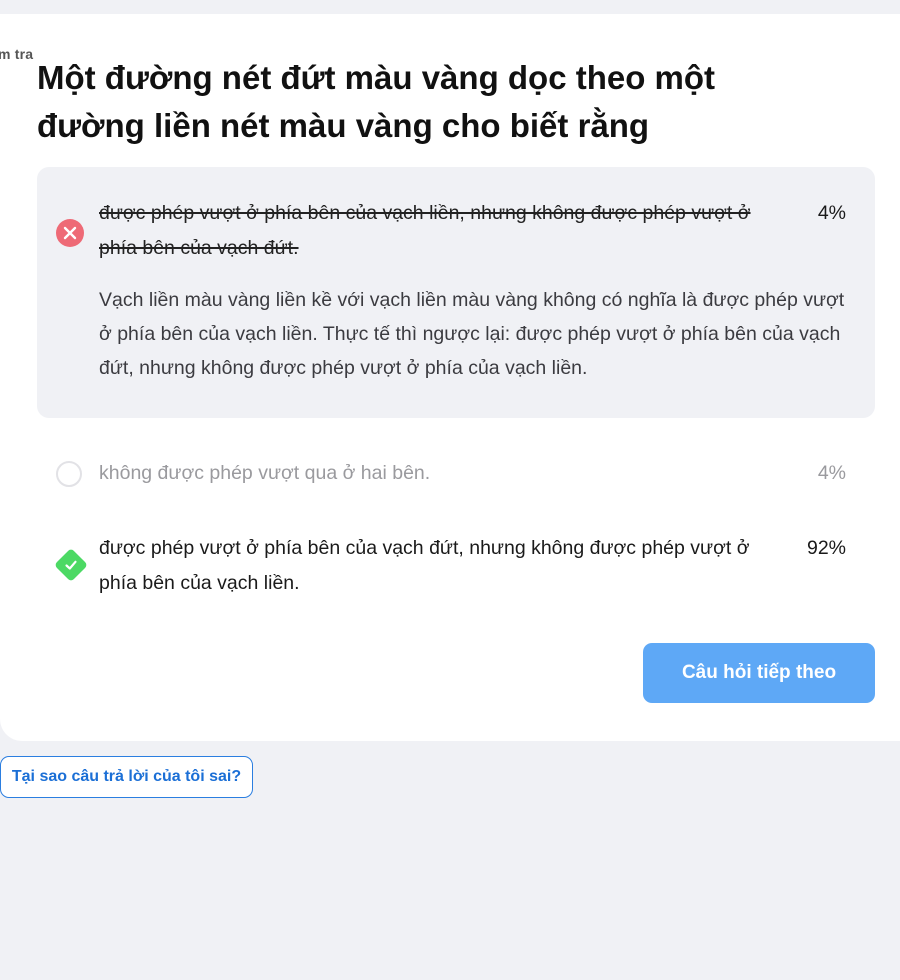  Describe the element at coordinates (126, 777) in the screenshot. I see `why-wrong-button: Tại sao câu trả lời của tôi sai?` at that location.